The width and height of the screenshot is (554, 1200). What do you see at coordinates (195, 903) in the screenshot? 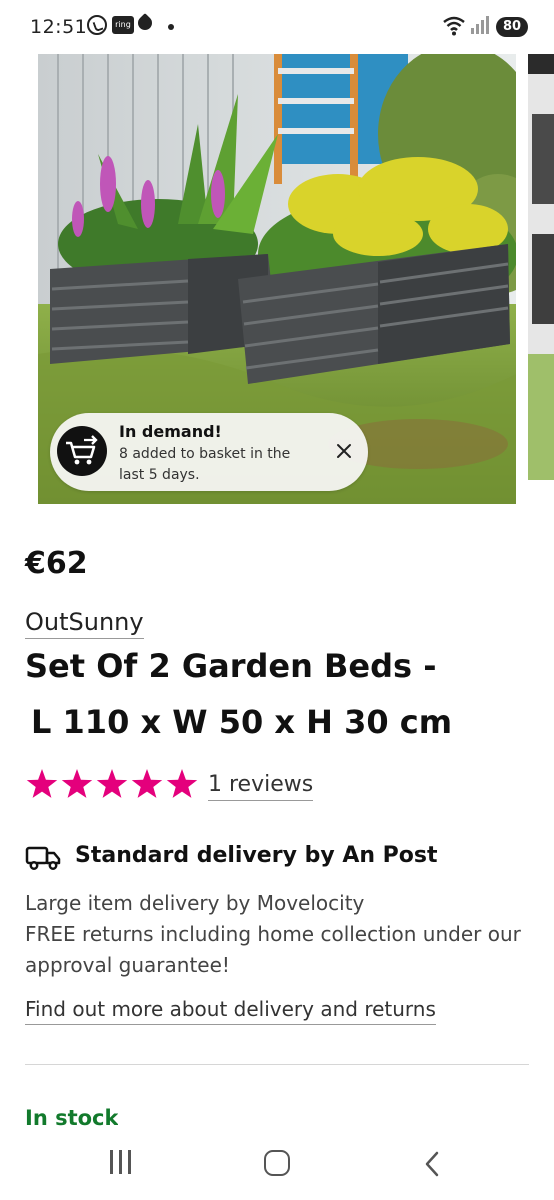
I see `delivery-info-line-1: Large item delivery by Movelocity` at bounding box center [195, 903].